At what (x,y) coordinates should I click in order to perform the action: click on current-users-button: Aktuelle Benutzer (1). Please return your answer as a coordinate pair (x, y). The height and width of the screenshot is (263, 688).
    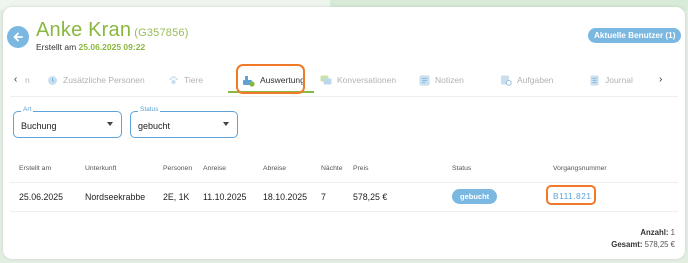
    Looking at the image, I should click on (635, 35).